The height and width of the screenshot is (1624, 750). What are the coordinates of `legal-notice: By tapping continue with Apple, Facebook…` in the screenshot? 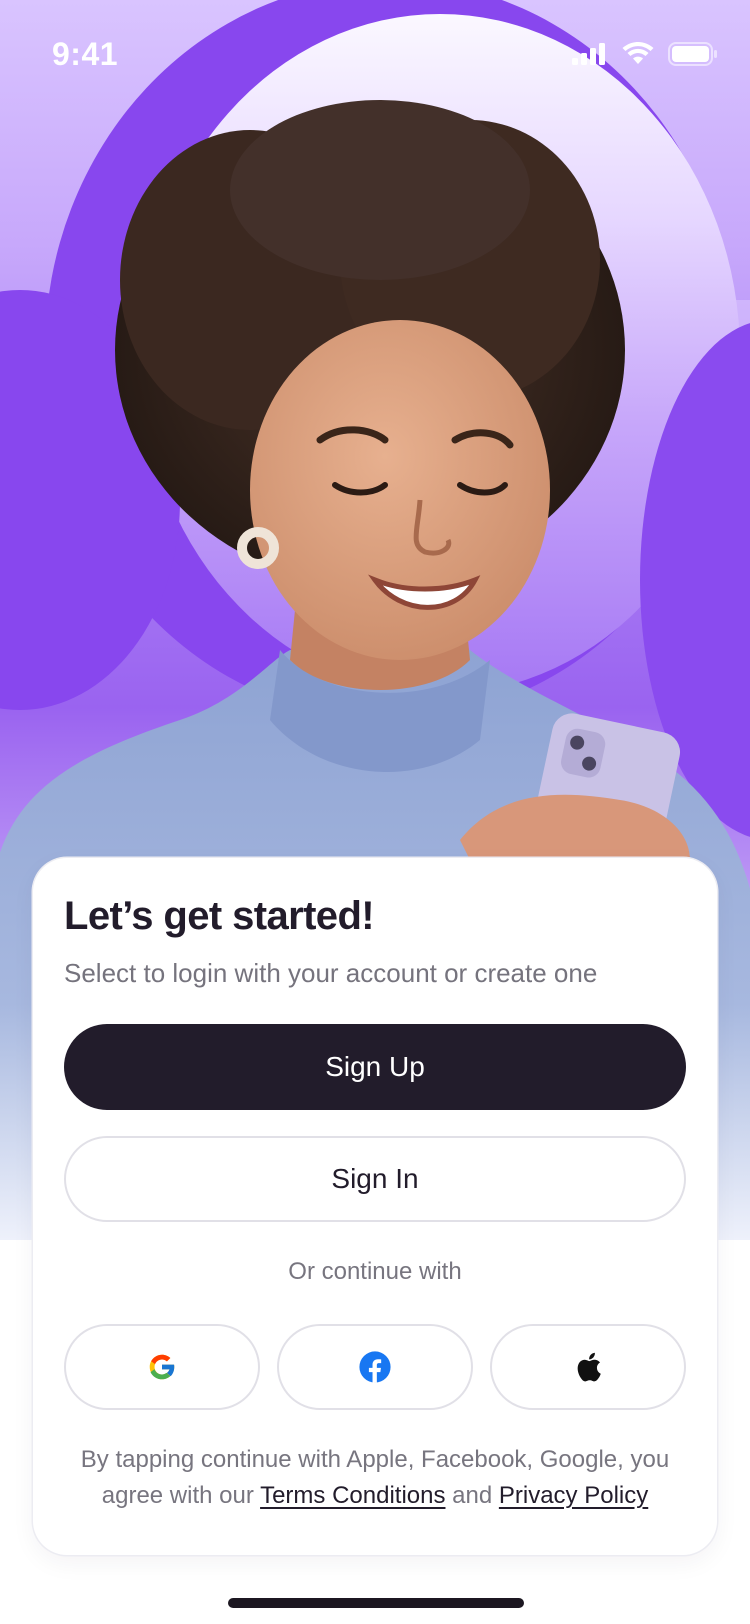 It's located at (375, 1478).